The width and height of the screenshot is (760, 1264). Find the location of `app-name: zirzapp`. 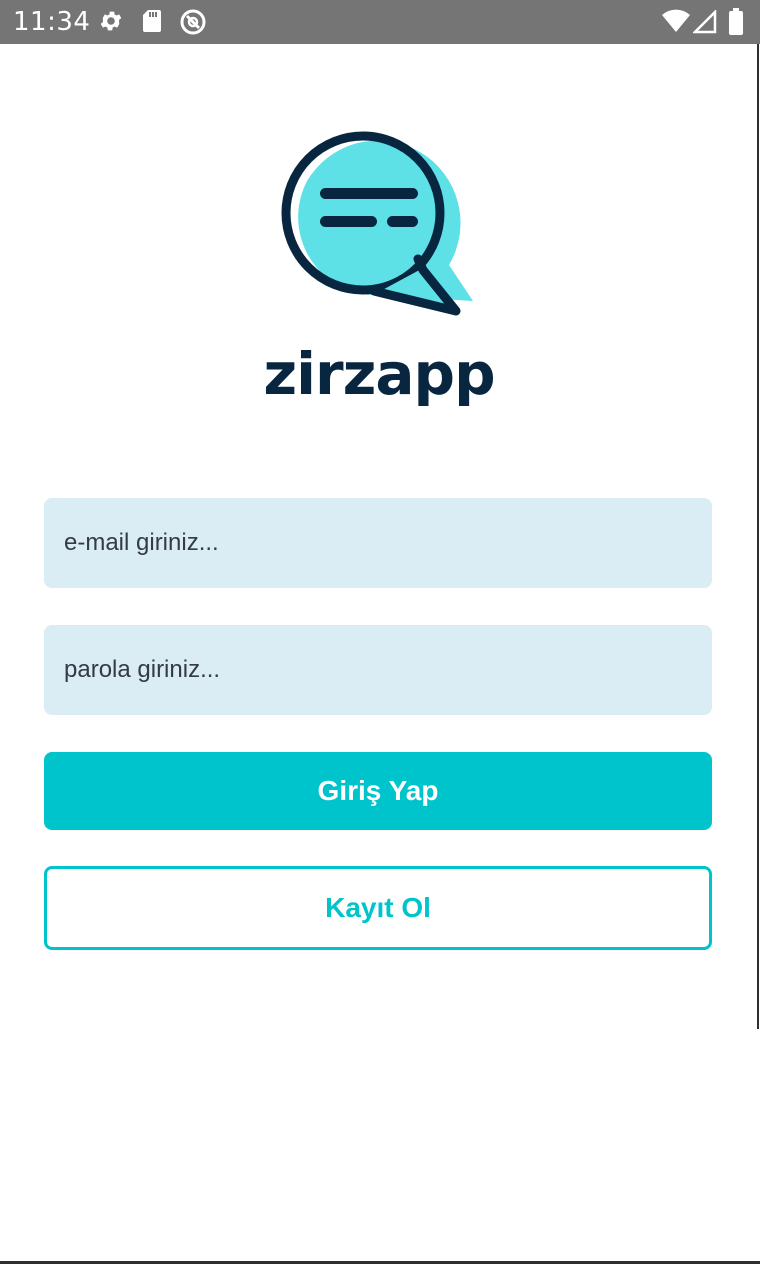

app-name: zirzapp is located at coordinates (379, 374).